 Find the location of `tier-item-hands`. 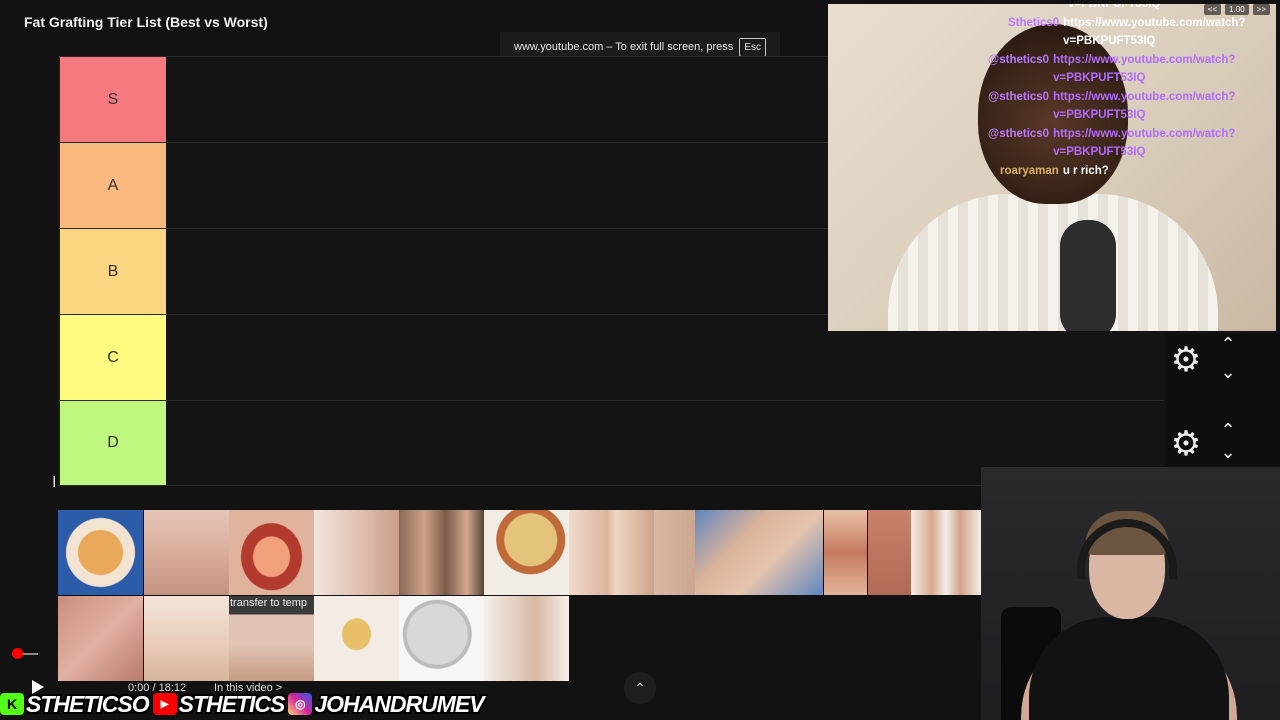

tier-item-hands is located at coordinates (759, 552).